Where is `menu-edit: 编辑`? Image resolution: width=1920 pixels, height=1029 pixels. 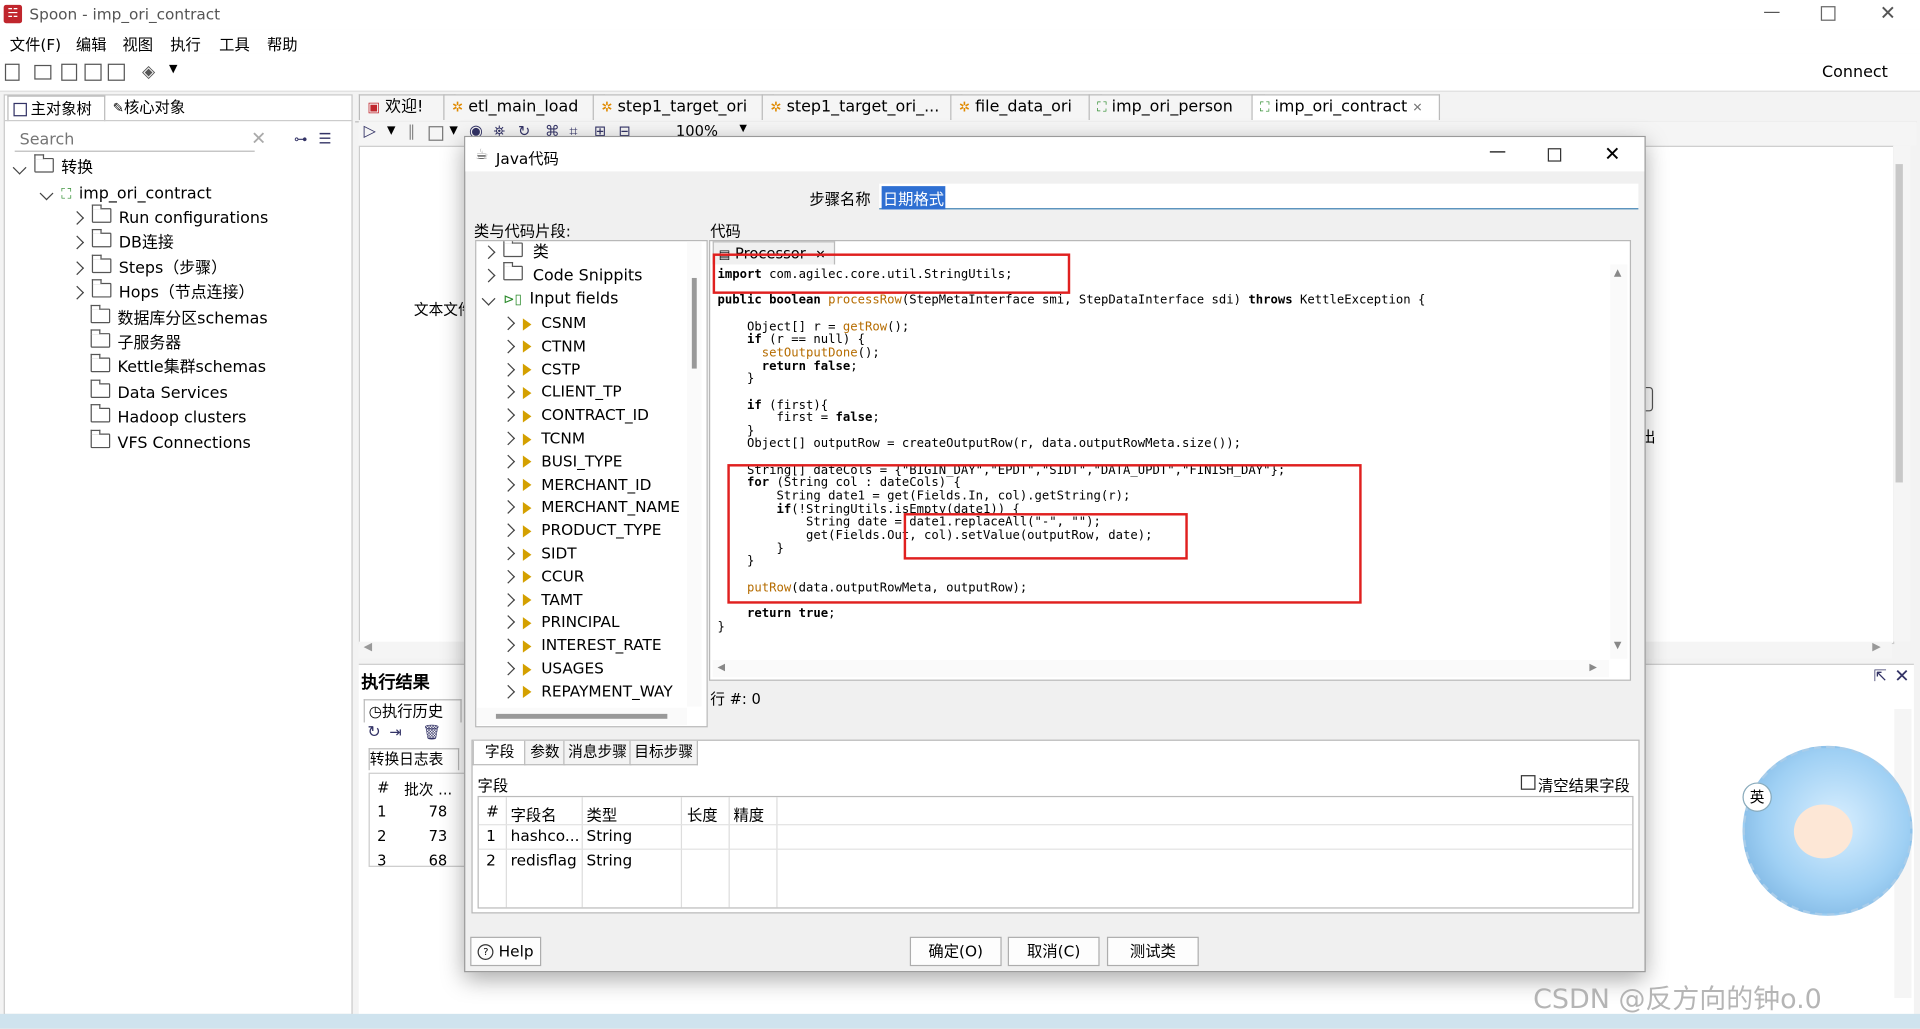
menu-edit: 编辑 is located at coordinates (91, 43).